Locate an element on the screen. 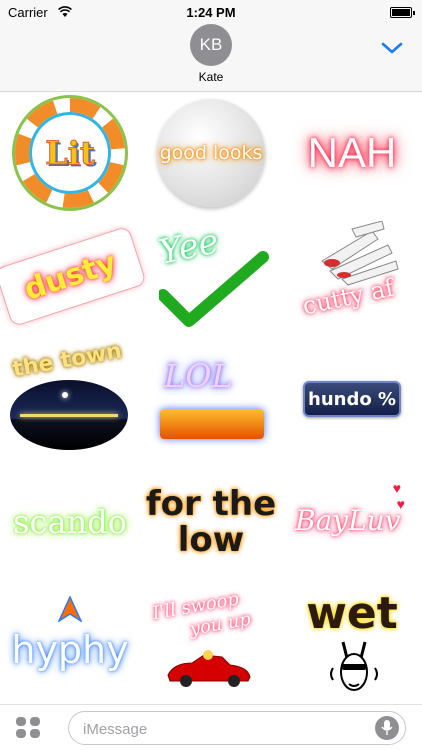 This screenshot has width=422, height=750. sticker-good-looks-text: good looks is located at coordinates (211, 153).